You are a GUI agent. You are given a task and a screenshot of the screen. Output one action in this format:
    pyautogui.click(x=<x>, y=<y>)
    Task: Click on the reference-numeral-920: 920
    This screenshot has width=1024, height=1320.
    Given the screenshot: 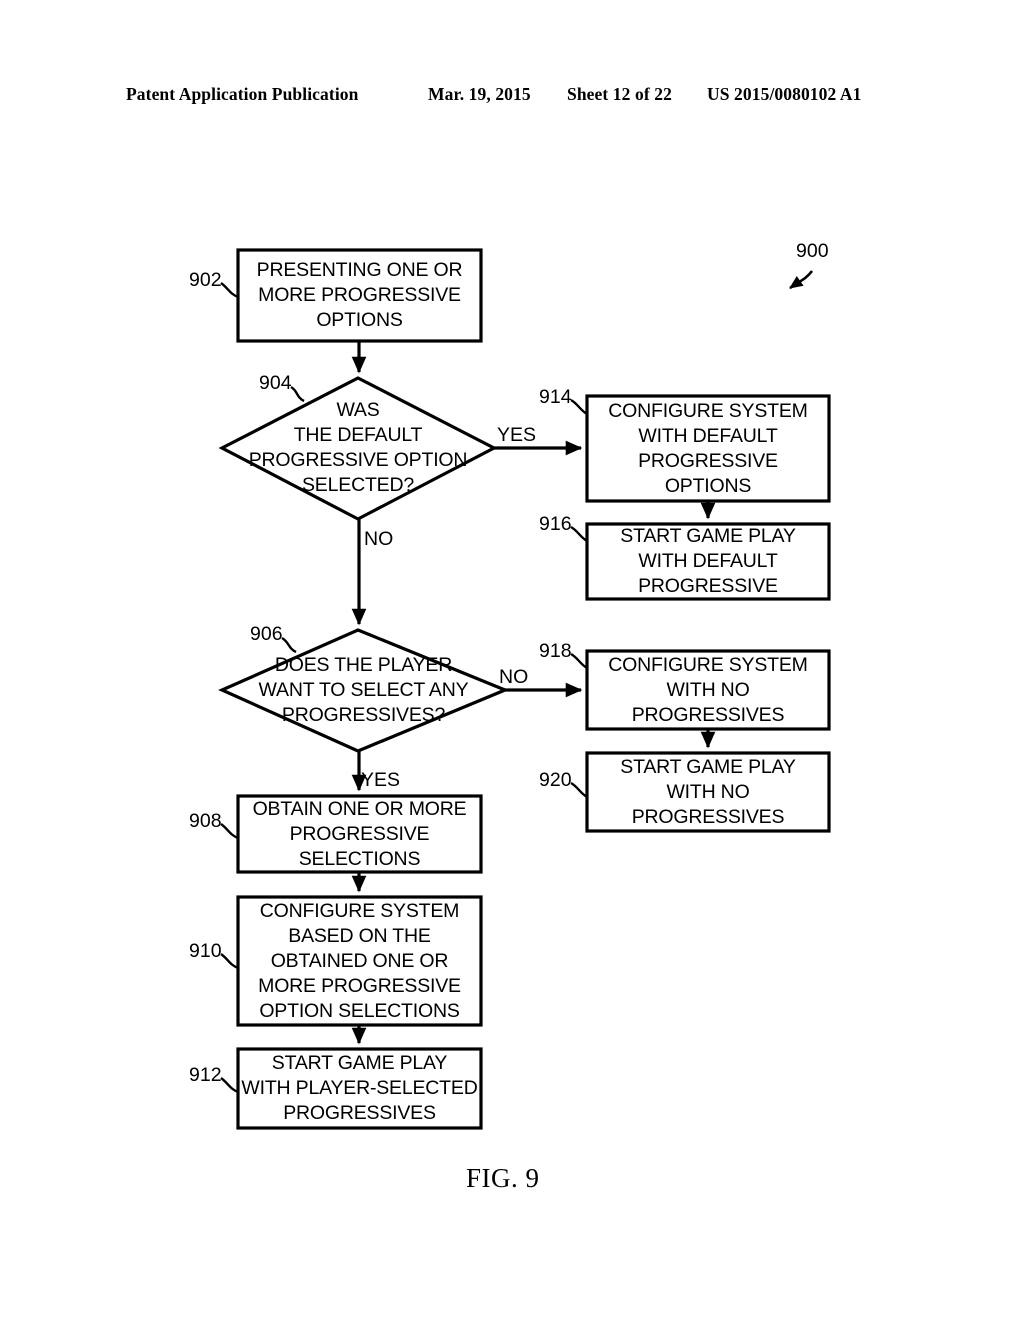 What is the action you would take?
    pyautogui.click(x=555, y=780)
    